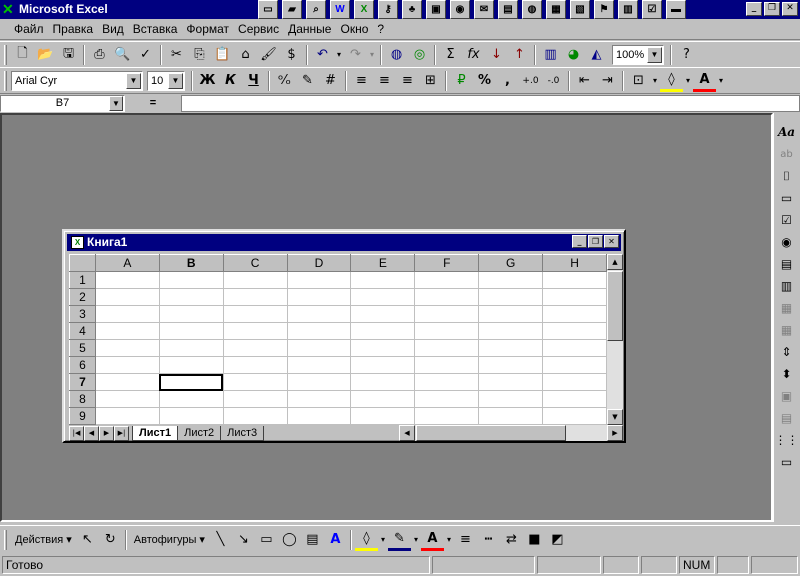 The image size is (800, 576). I want to click on paste-special-icon: ⌂, so click(245, 55).